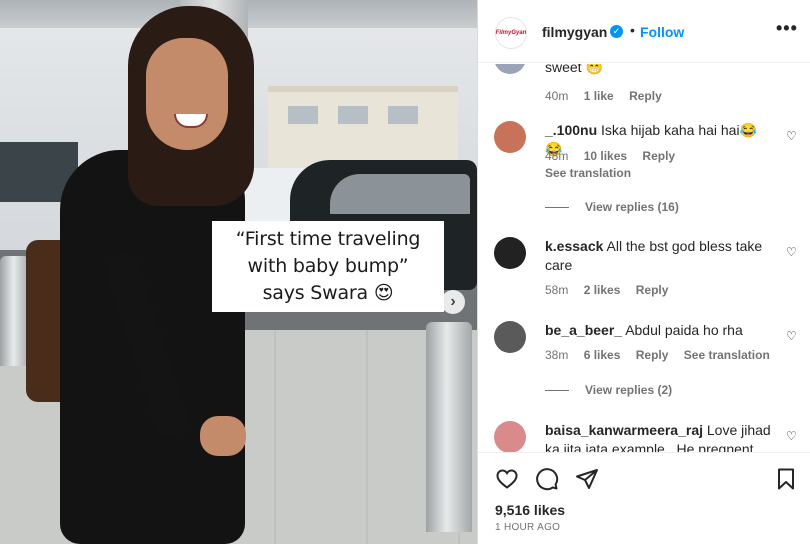  Describe the element at coordinates (602, 290) in the screenshot. I see `comment-likes: 2 likes` at that location.